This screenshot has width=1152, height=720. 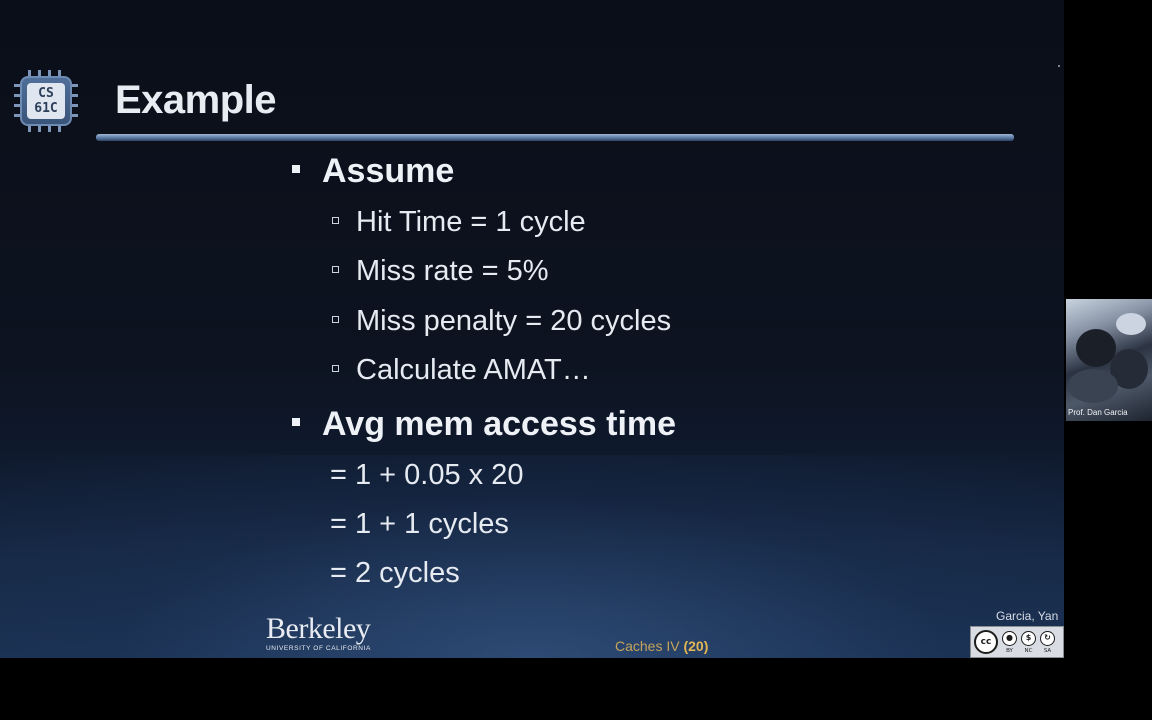 I want to click on slide-authors: Garcia, Yan, so click(x=1027, y=616).